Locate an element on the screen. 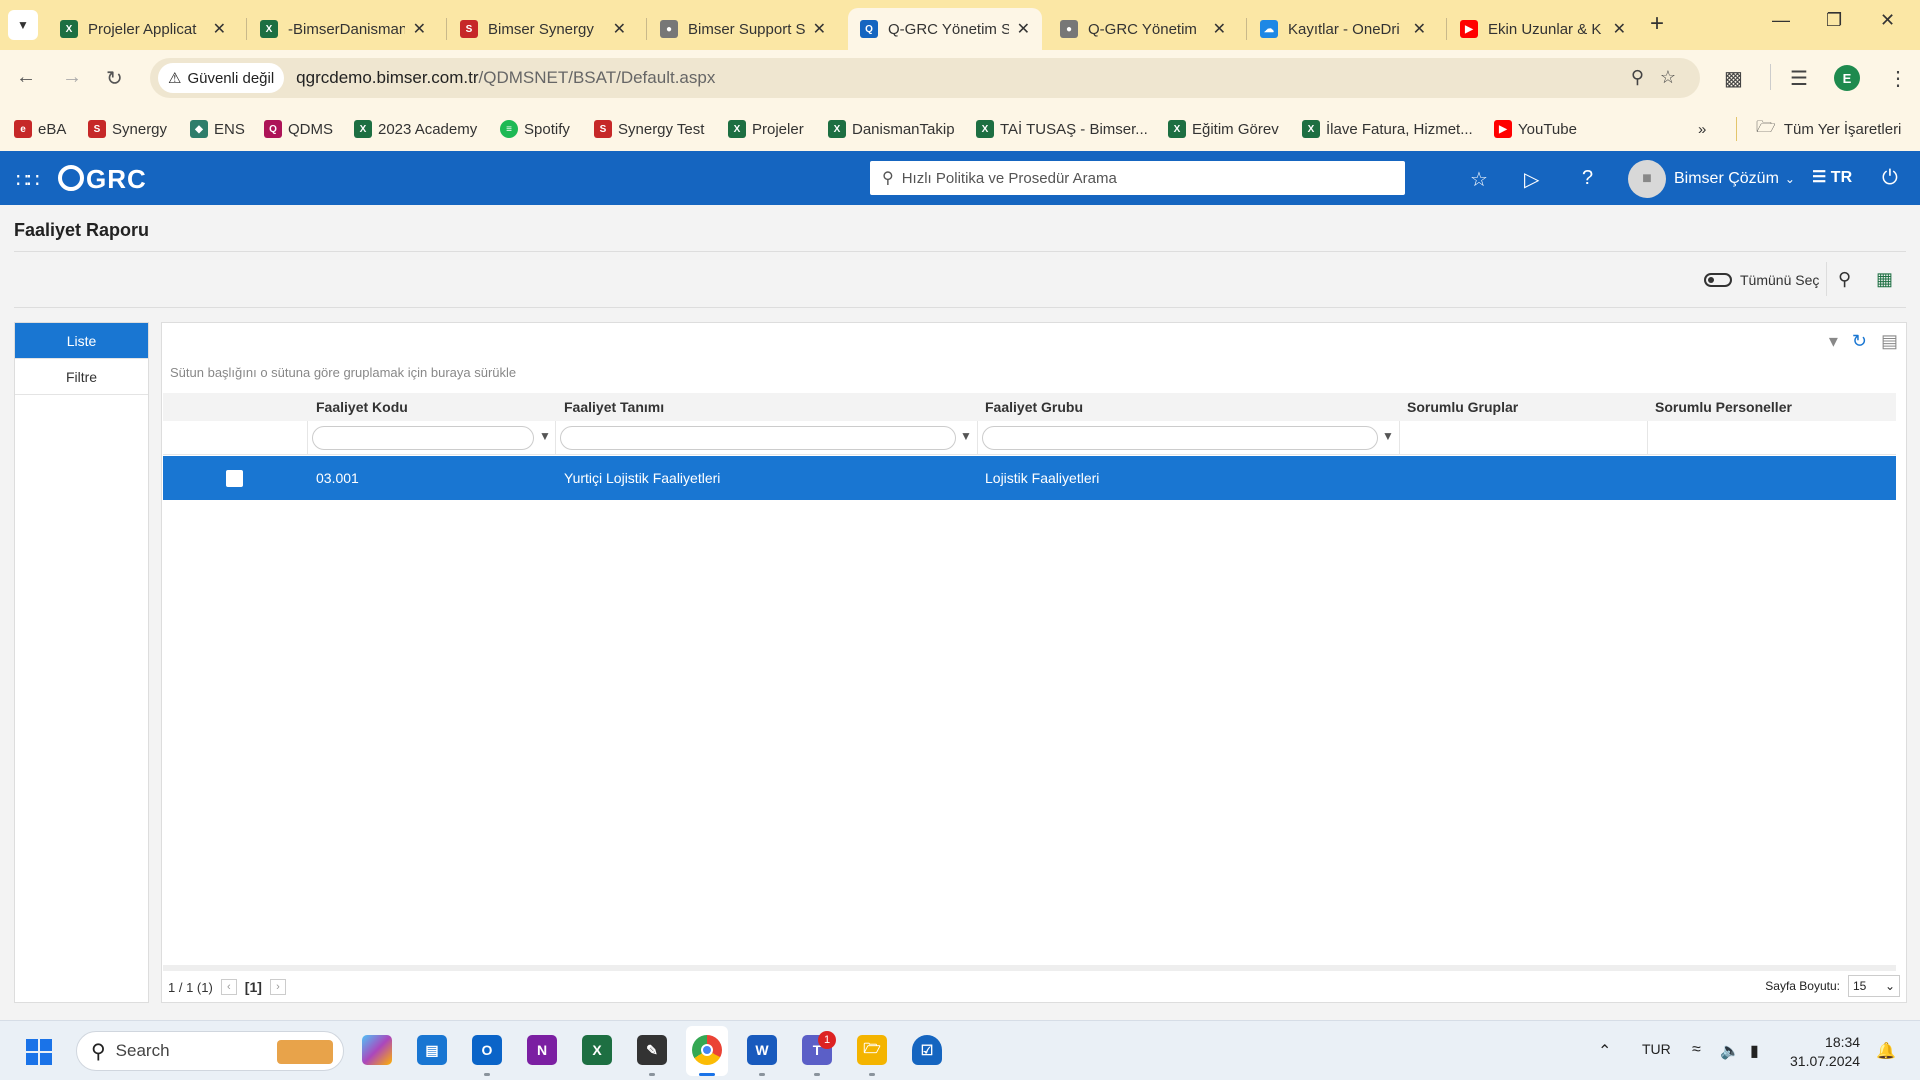  browser-tab: X Projeler Applicat ✕ is located at coordinates (143, 29).